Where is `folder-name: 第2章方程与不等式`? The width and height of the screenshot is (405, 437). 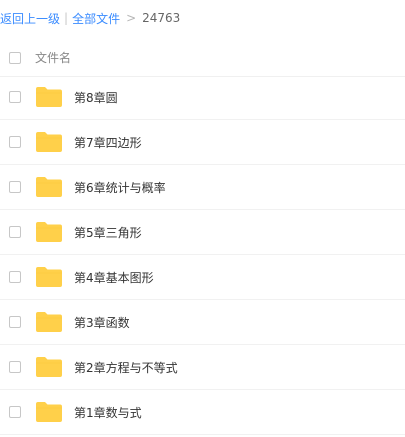
folder-name: 第2章方程与不等式 is located at coordinates (126, 367).